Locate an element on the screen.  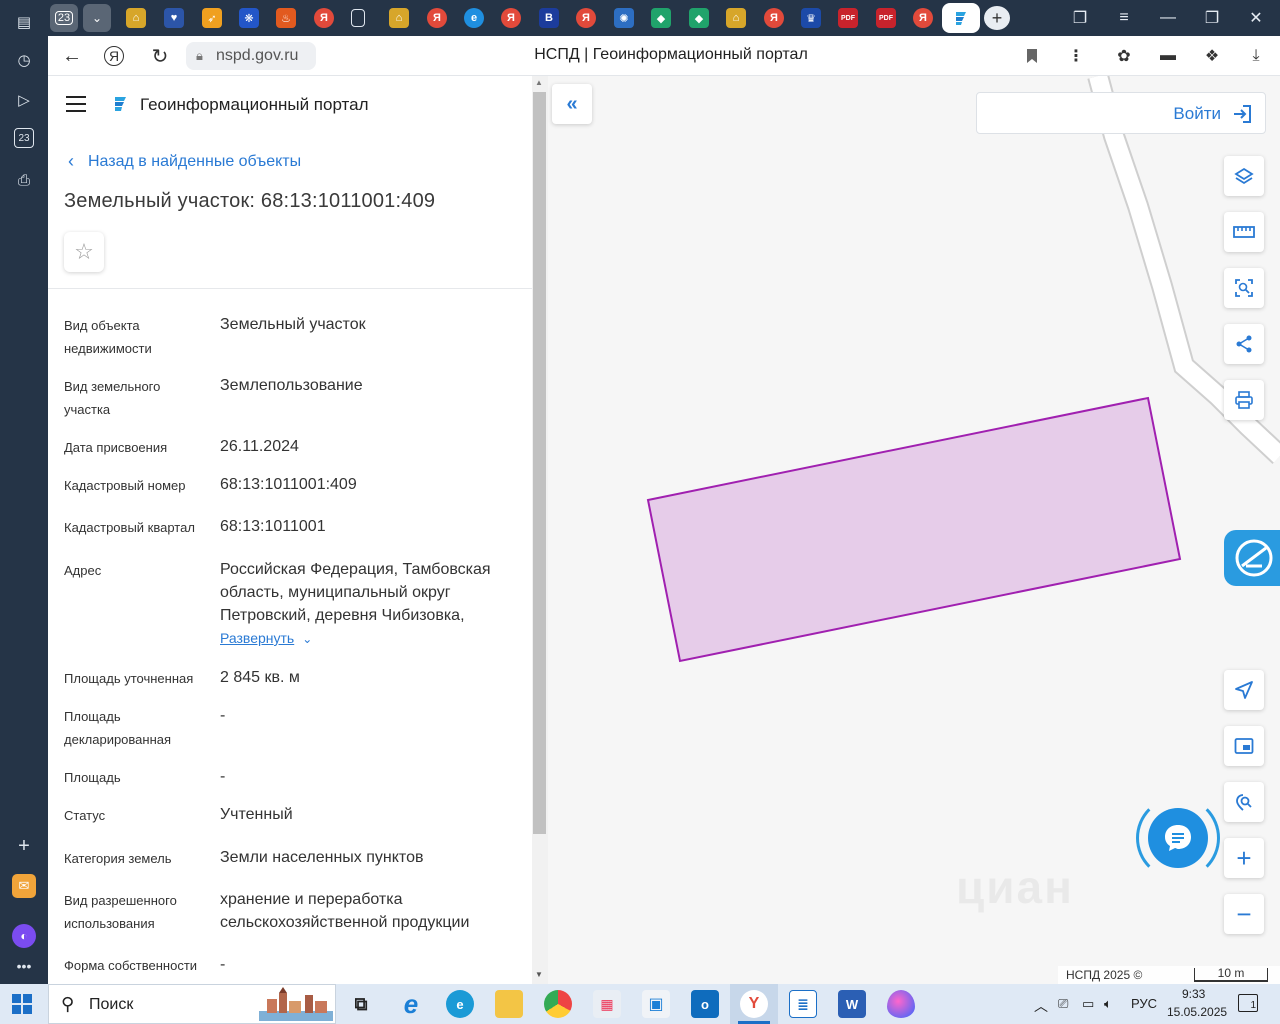
globe-icon: ✺ is located at coordinates (624, 18).